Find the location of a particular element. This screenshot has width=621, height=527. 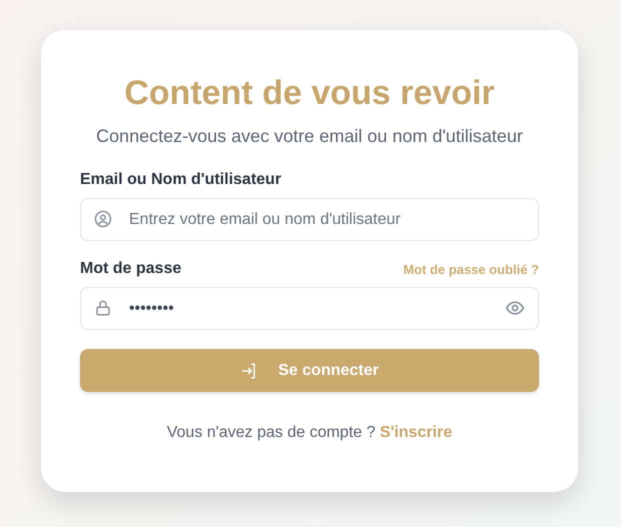

user-icon is located at coordinates (103, 219).